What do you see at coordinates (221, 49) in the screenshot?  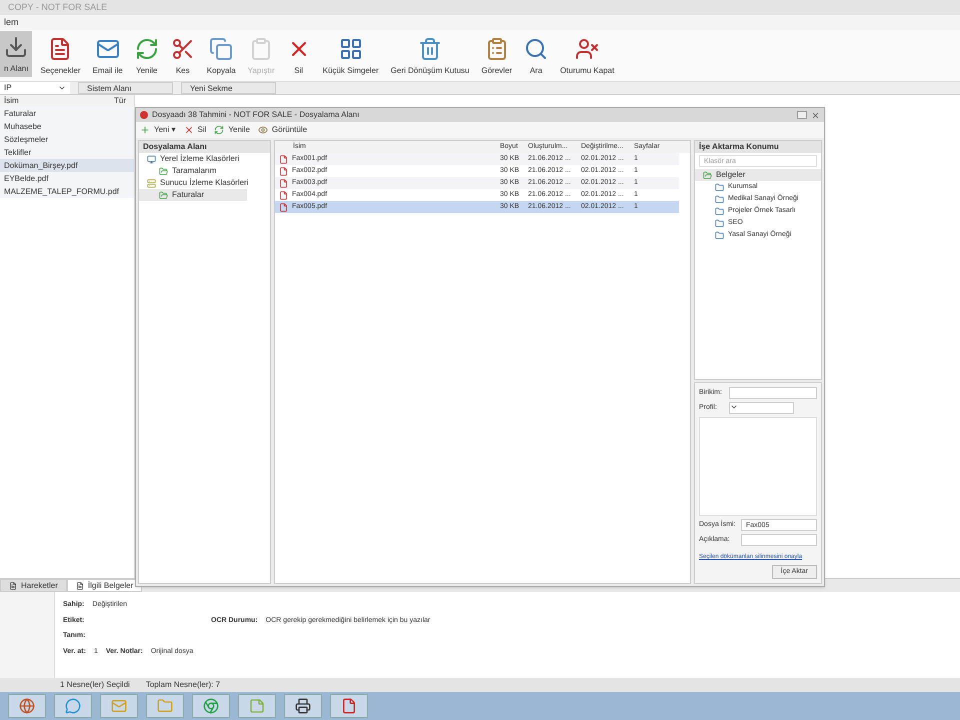 I see `copy-icon` at bounding box center [221, 49].